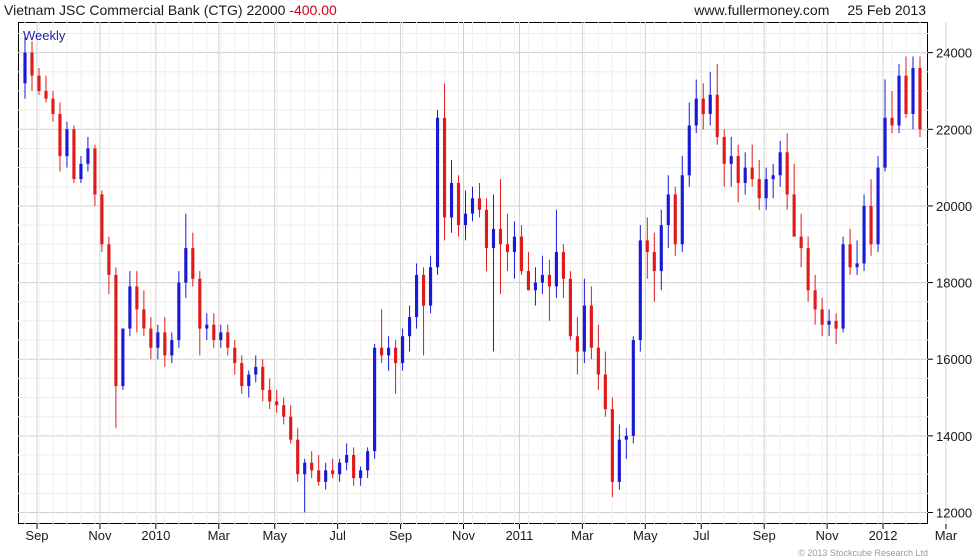 Image resolution: width=980 pixels, height=560 pixels. What do you see at coordinates (954, 53) in the screenshot?
I see `y-tick-label: 24000` at bounding box center [954, 53].